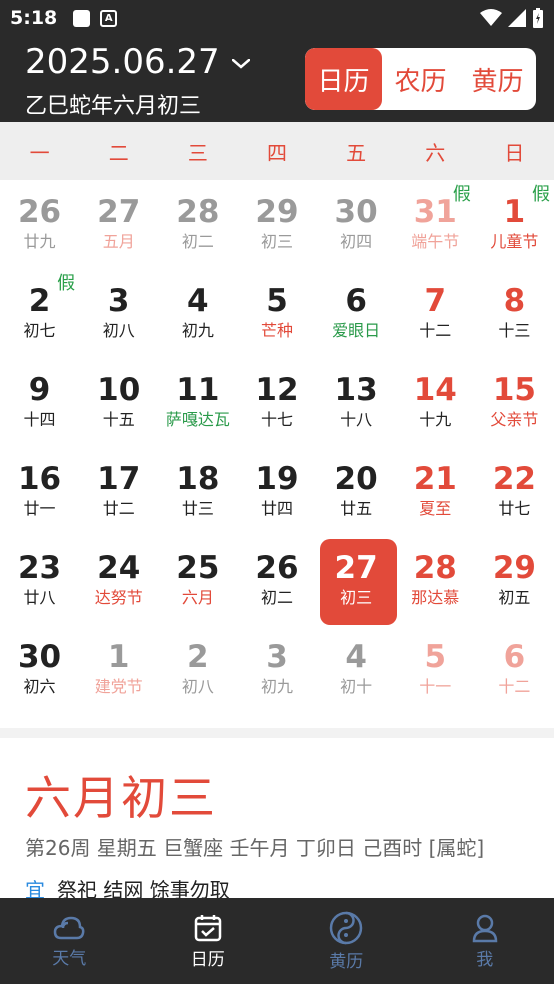  What do you see at coordinates (435, 419) in the screenshot?
I see `day-subtitle: 十九` at bounding box center [435, 419].